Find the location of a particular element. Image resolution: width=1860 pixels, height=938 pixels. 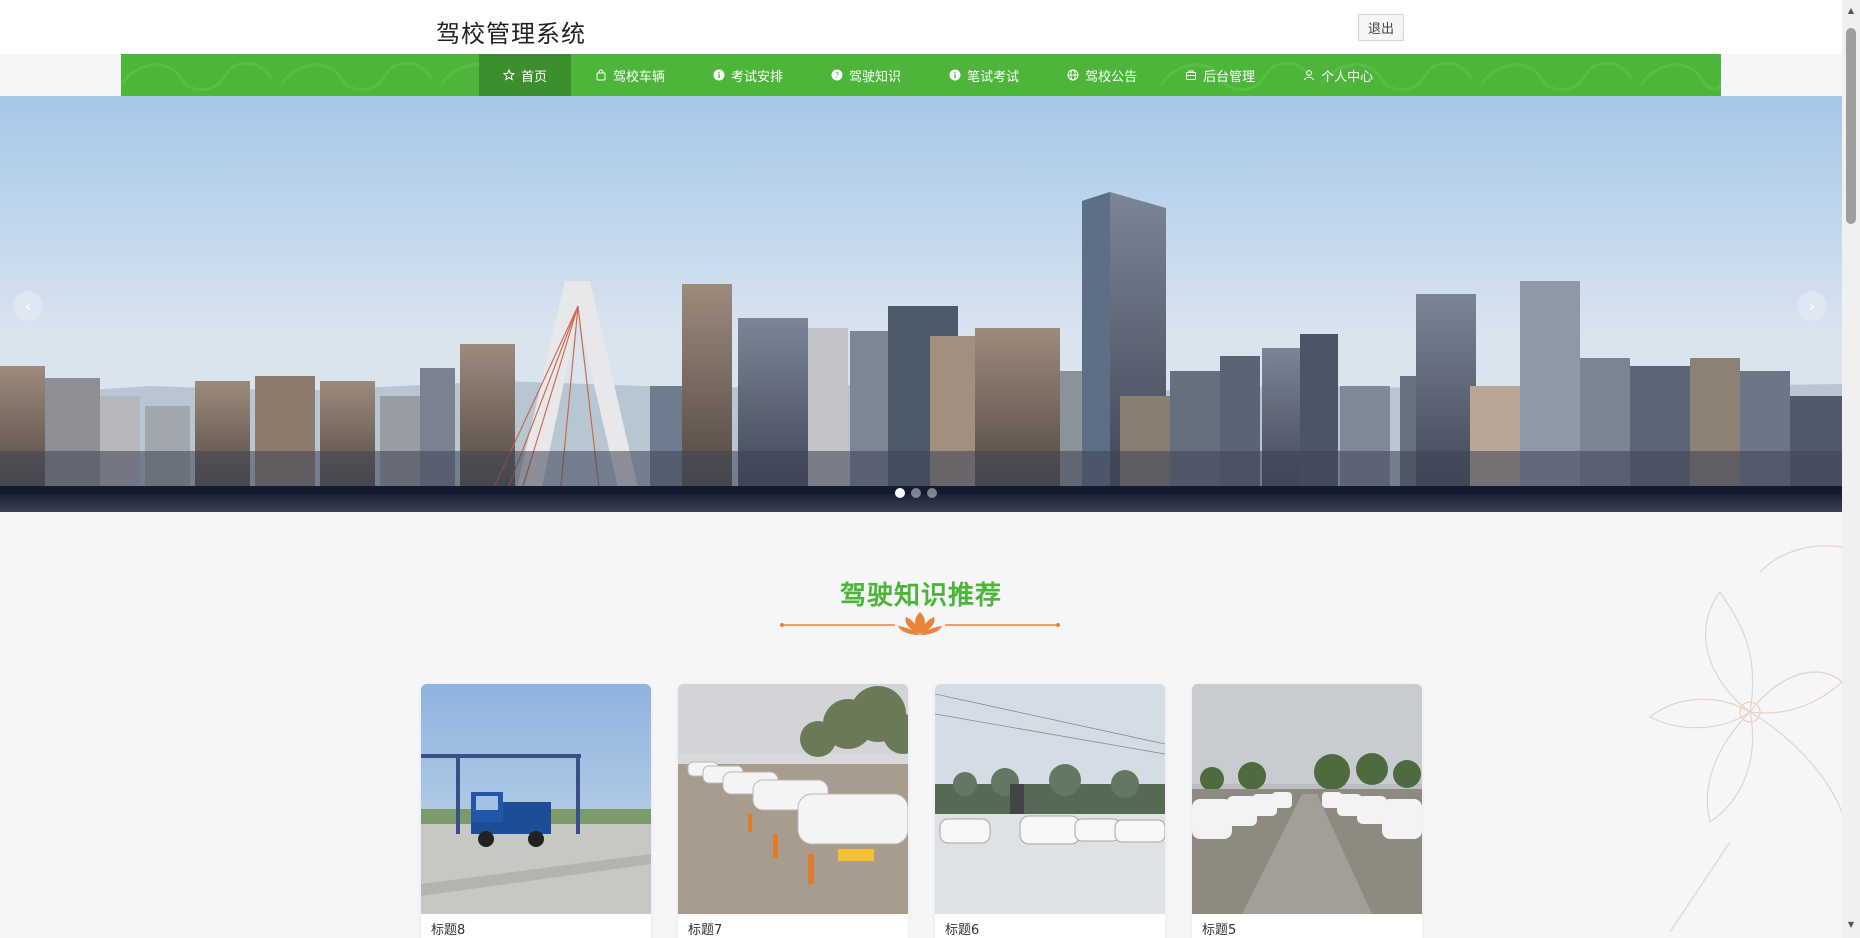

nav-item-label: 驾校公告 is located at coordinates (1111, 77).